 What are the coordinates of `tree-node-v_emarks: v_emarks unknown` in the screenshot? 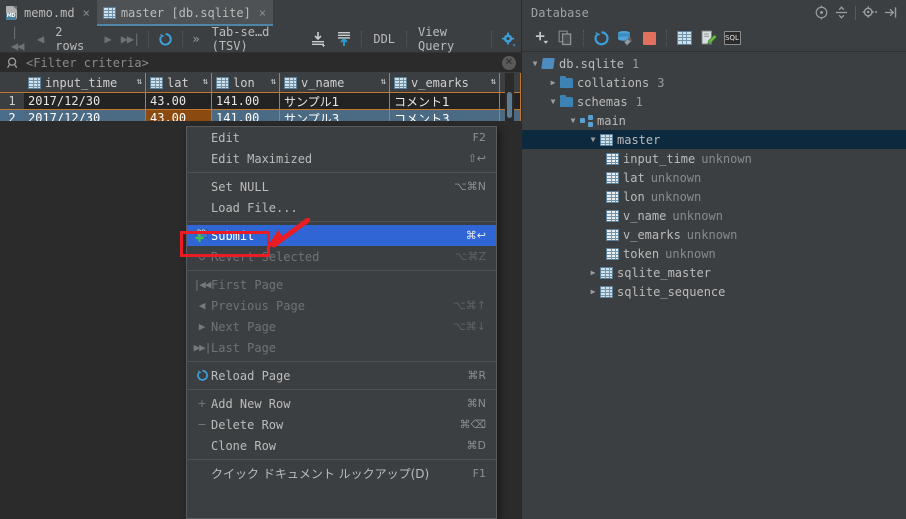 It's located at (714, 234).